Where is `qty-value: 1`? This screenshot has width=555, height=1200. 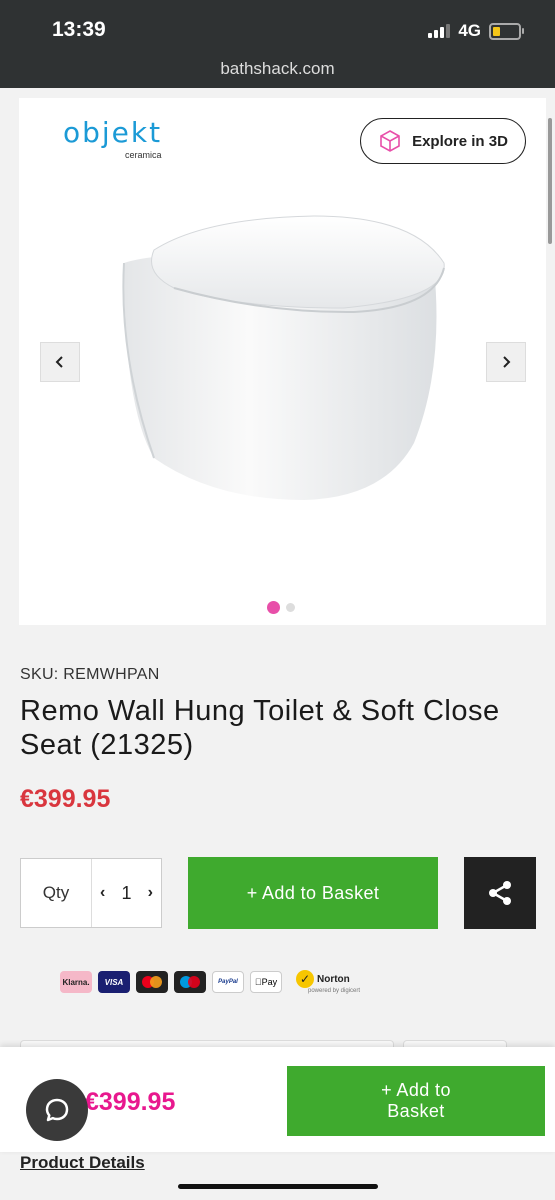 qty-value: 1 is located at coordinates (126, 893).